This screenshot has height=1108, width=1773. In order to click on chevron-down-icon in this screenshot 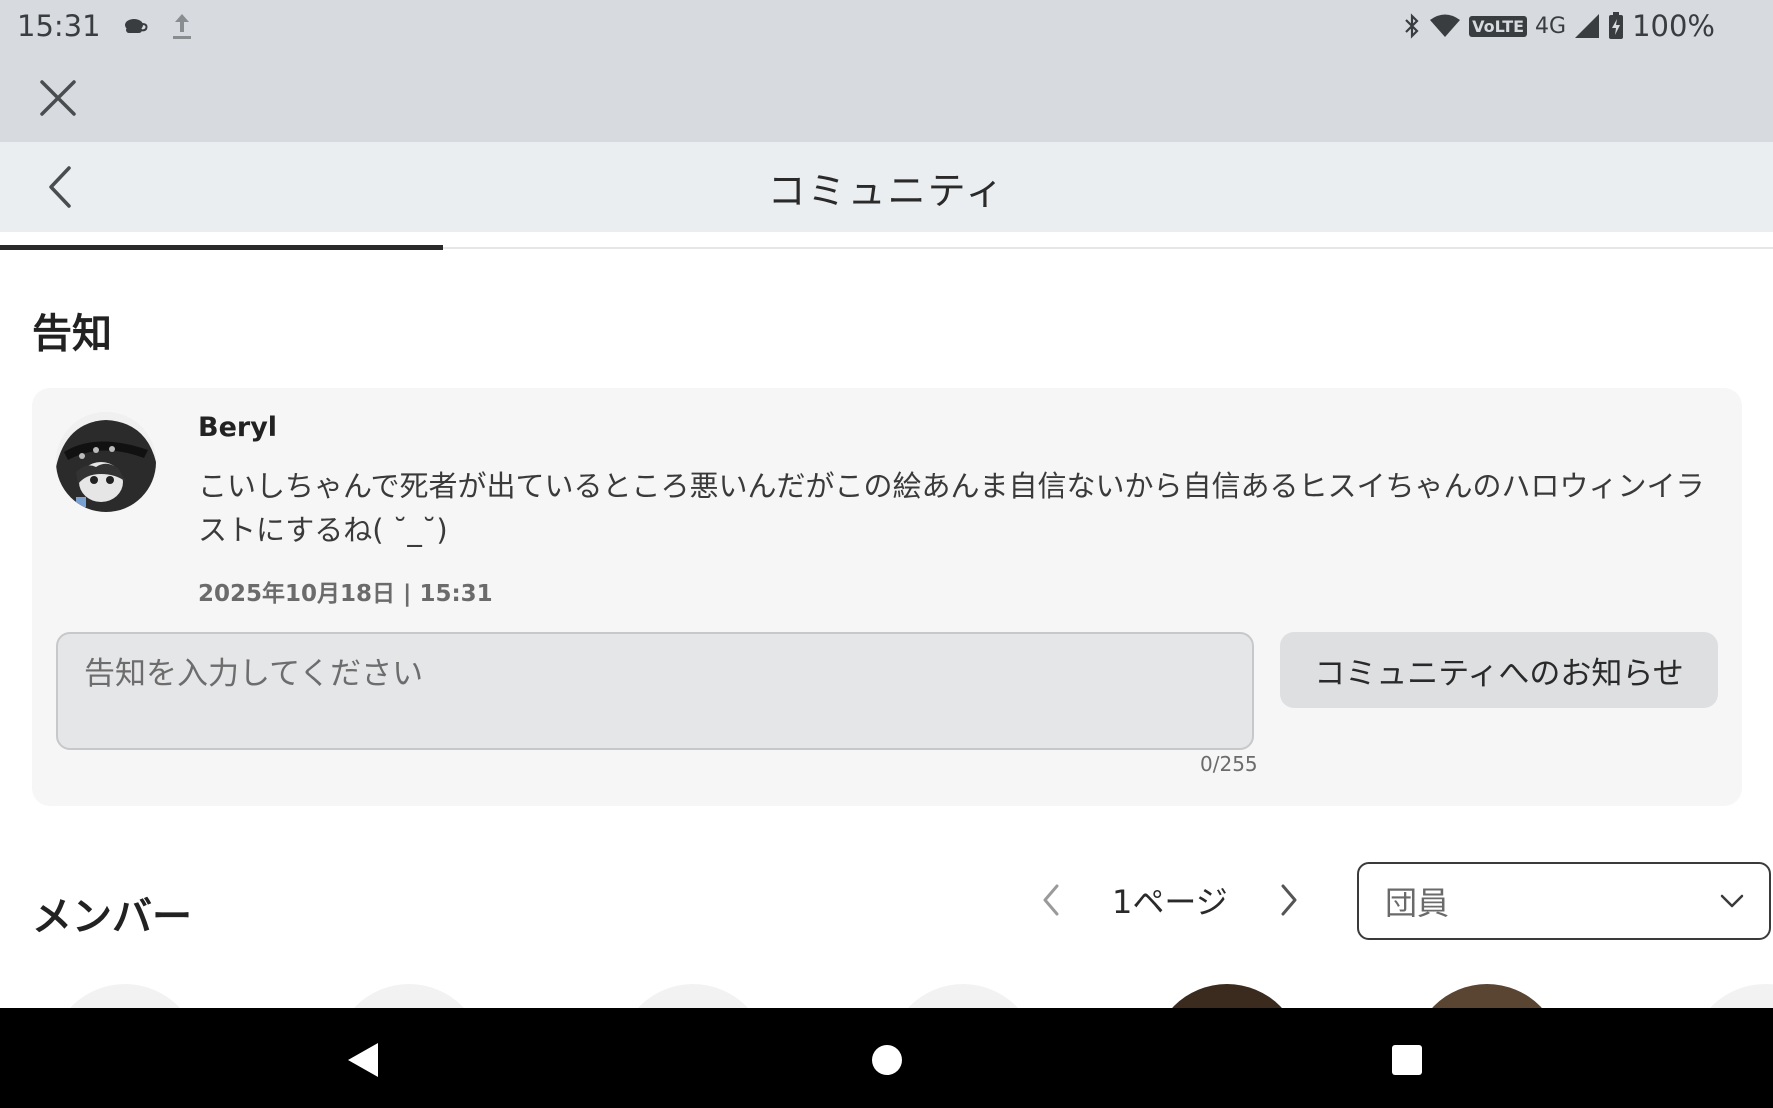, I will do `click(1732, 903)`.